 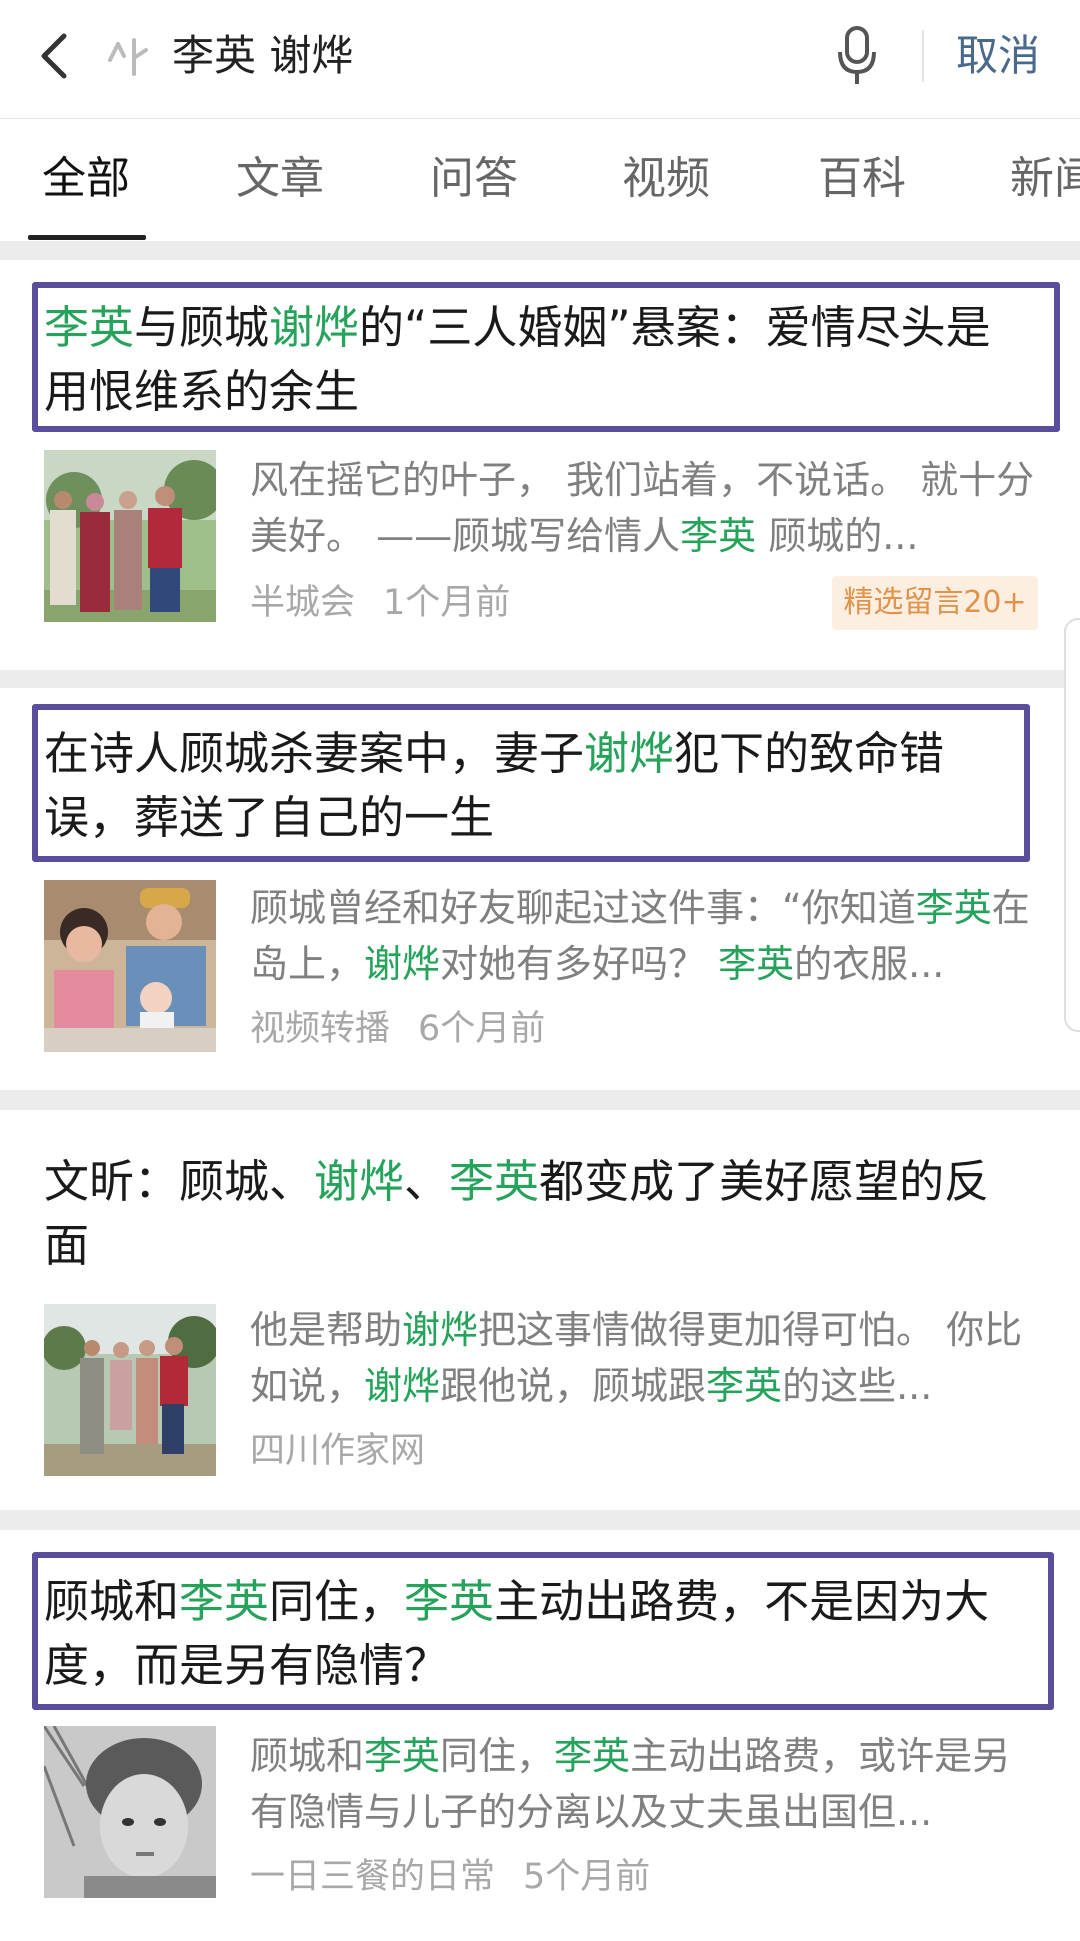 What do you see at coordinates (474, 179) in the screenshot?
I see `tab-qa: 问答` at bounding box center [474, 179].